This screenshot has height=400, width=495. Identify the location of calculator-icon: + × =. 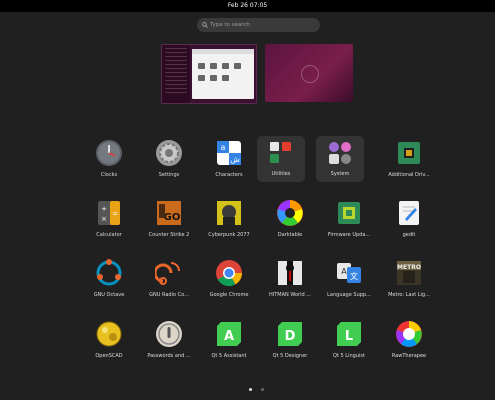
(109, 213).